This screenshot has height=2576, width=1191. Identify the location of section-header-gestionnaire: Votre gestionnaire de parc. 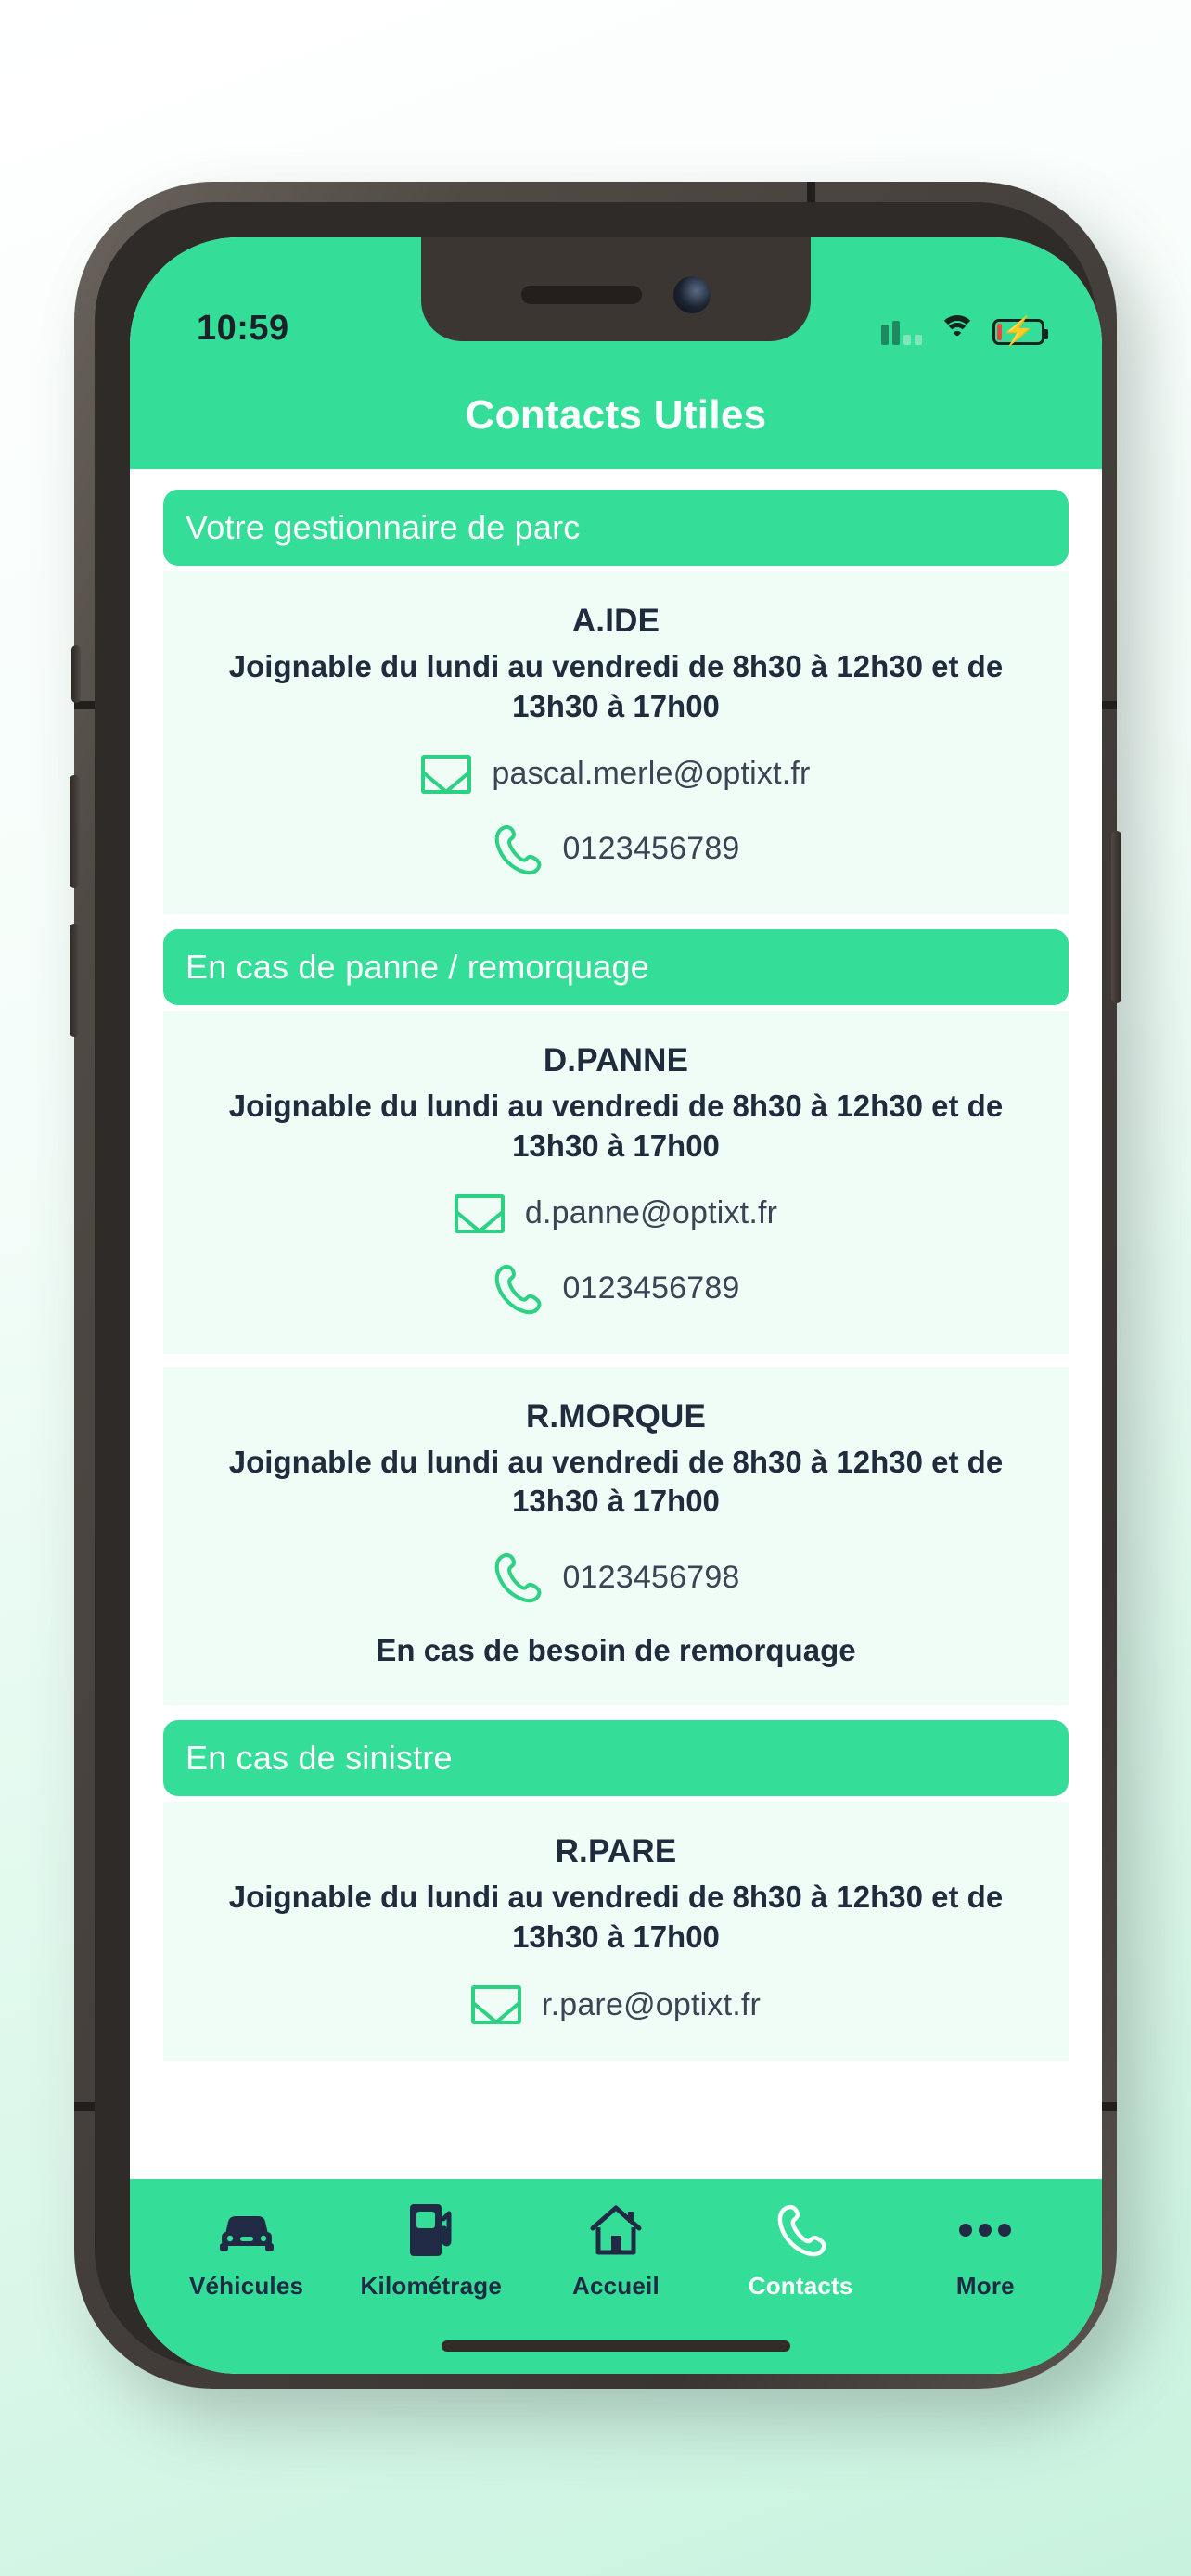
(616, 528).